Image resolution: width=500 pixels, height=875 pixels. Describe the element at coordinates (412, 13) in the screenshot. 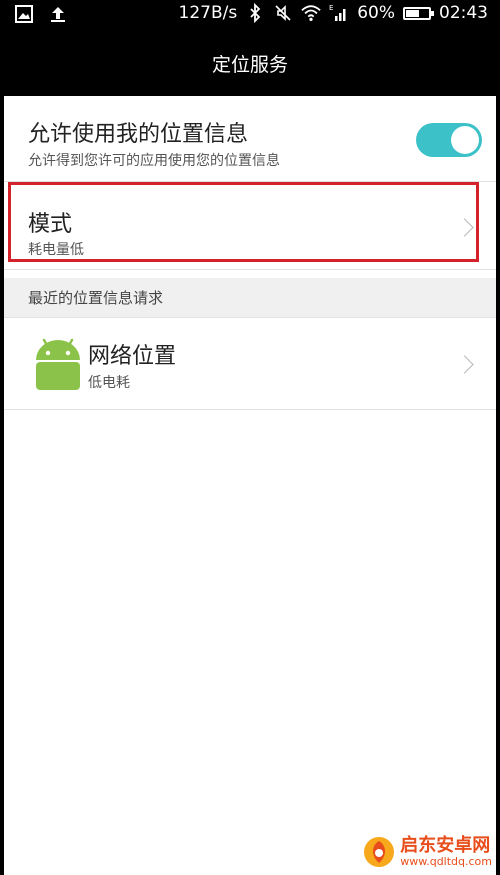

I see `battery-level-fill` at that location.